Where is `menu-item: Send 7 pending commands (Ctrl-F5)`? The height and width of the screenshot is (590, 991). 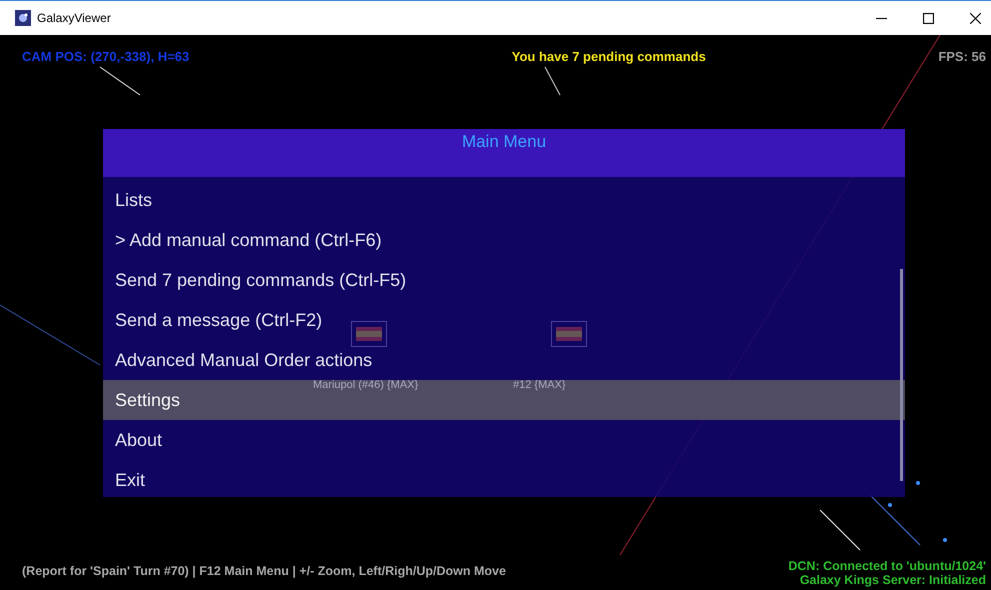 menu-item: Send 7 pending commands (Ctrl-F5) is located at coordinates (260, 280).